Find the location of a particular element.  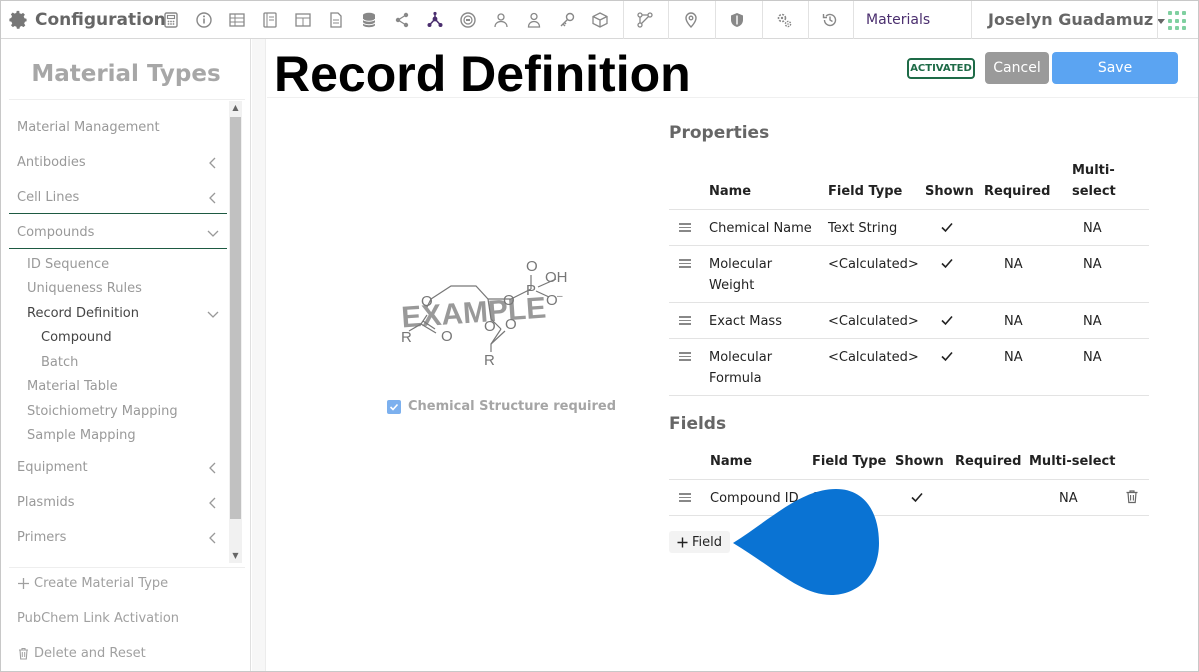

users-icon is located at coordinates (501, 20).